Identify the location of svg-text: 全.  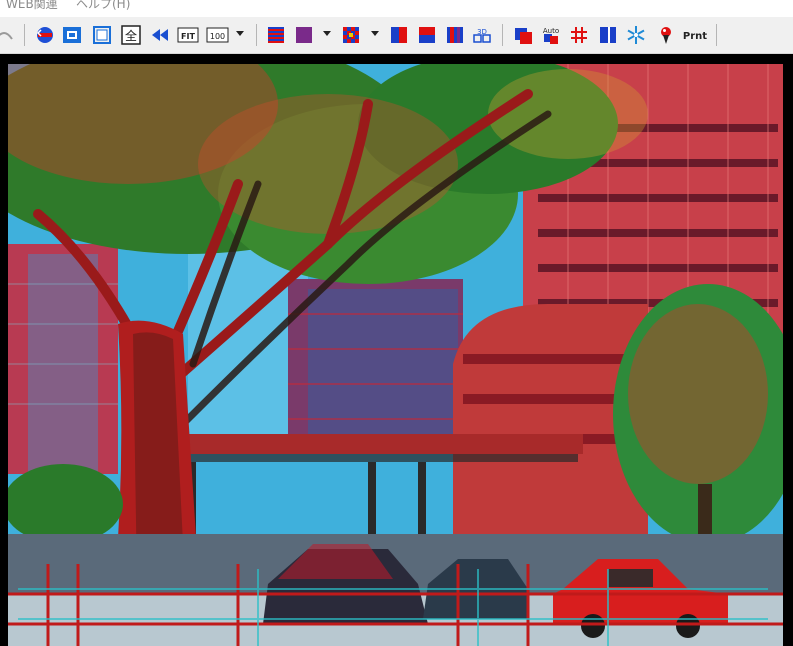
(131, 35).